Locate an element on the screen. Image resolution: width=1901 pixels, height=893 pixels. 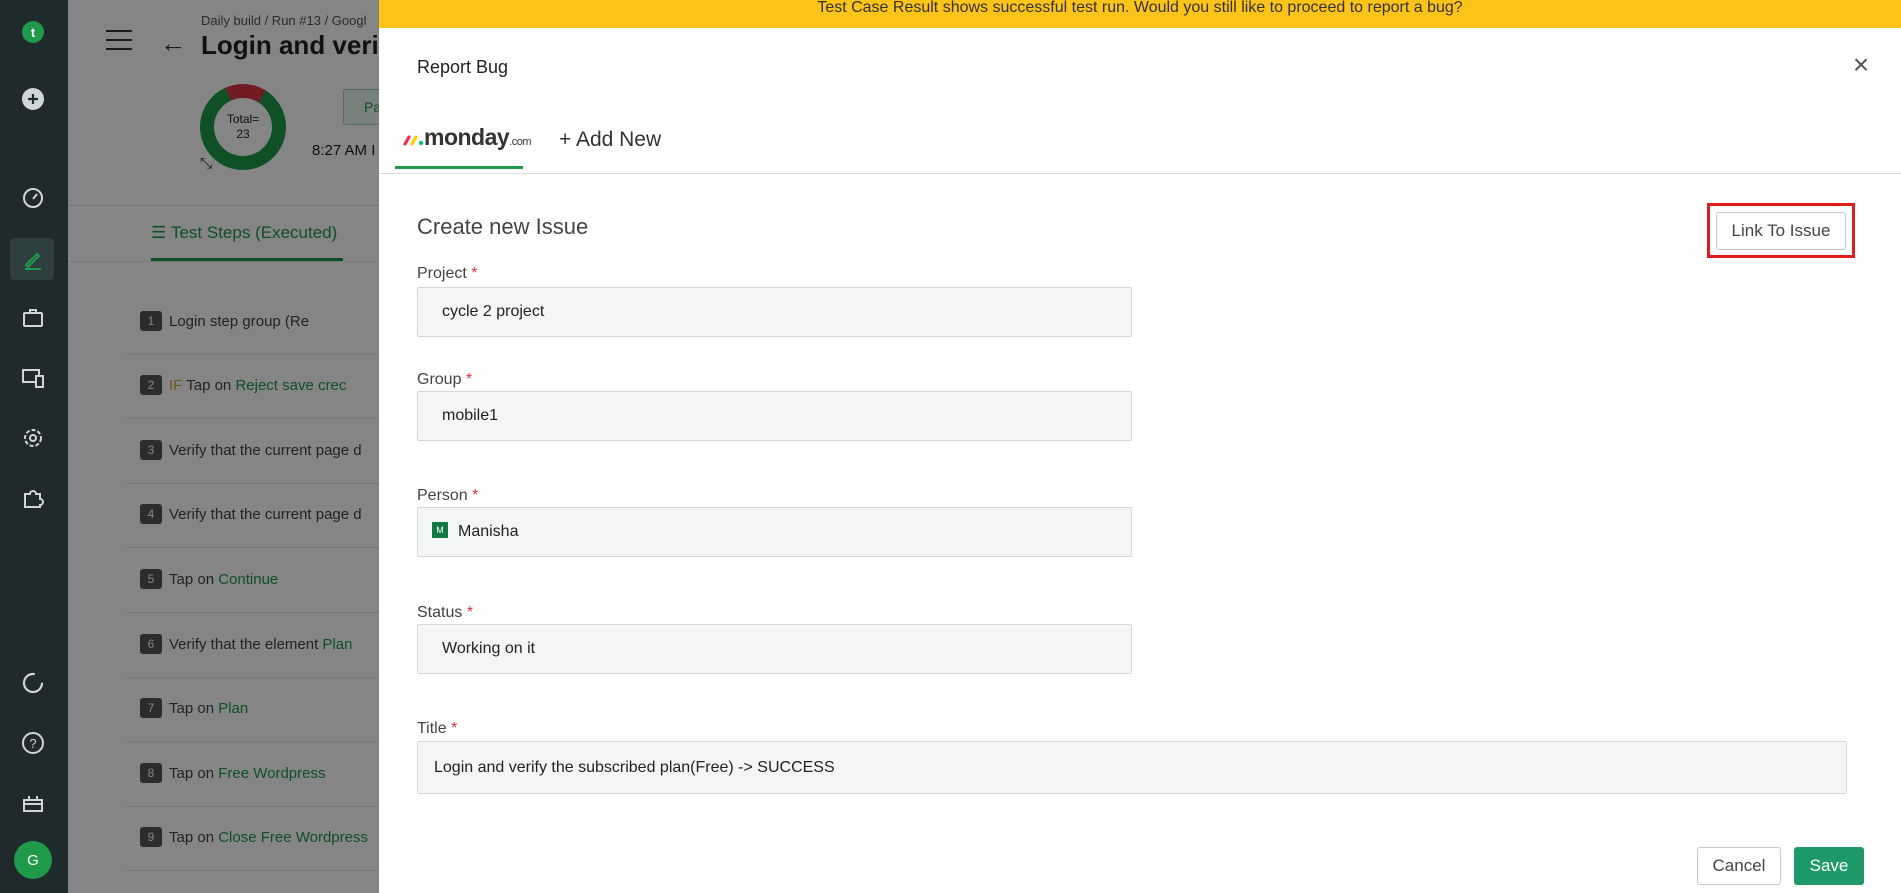
person-label: Person * is located at coordinates (447, 496).